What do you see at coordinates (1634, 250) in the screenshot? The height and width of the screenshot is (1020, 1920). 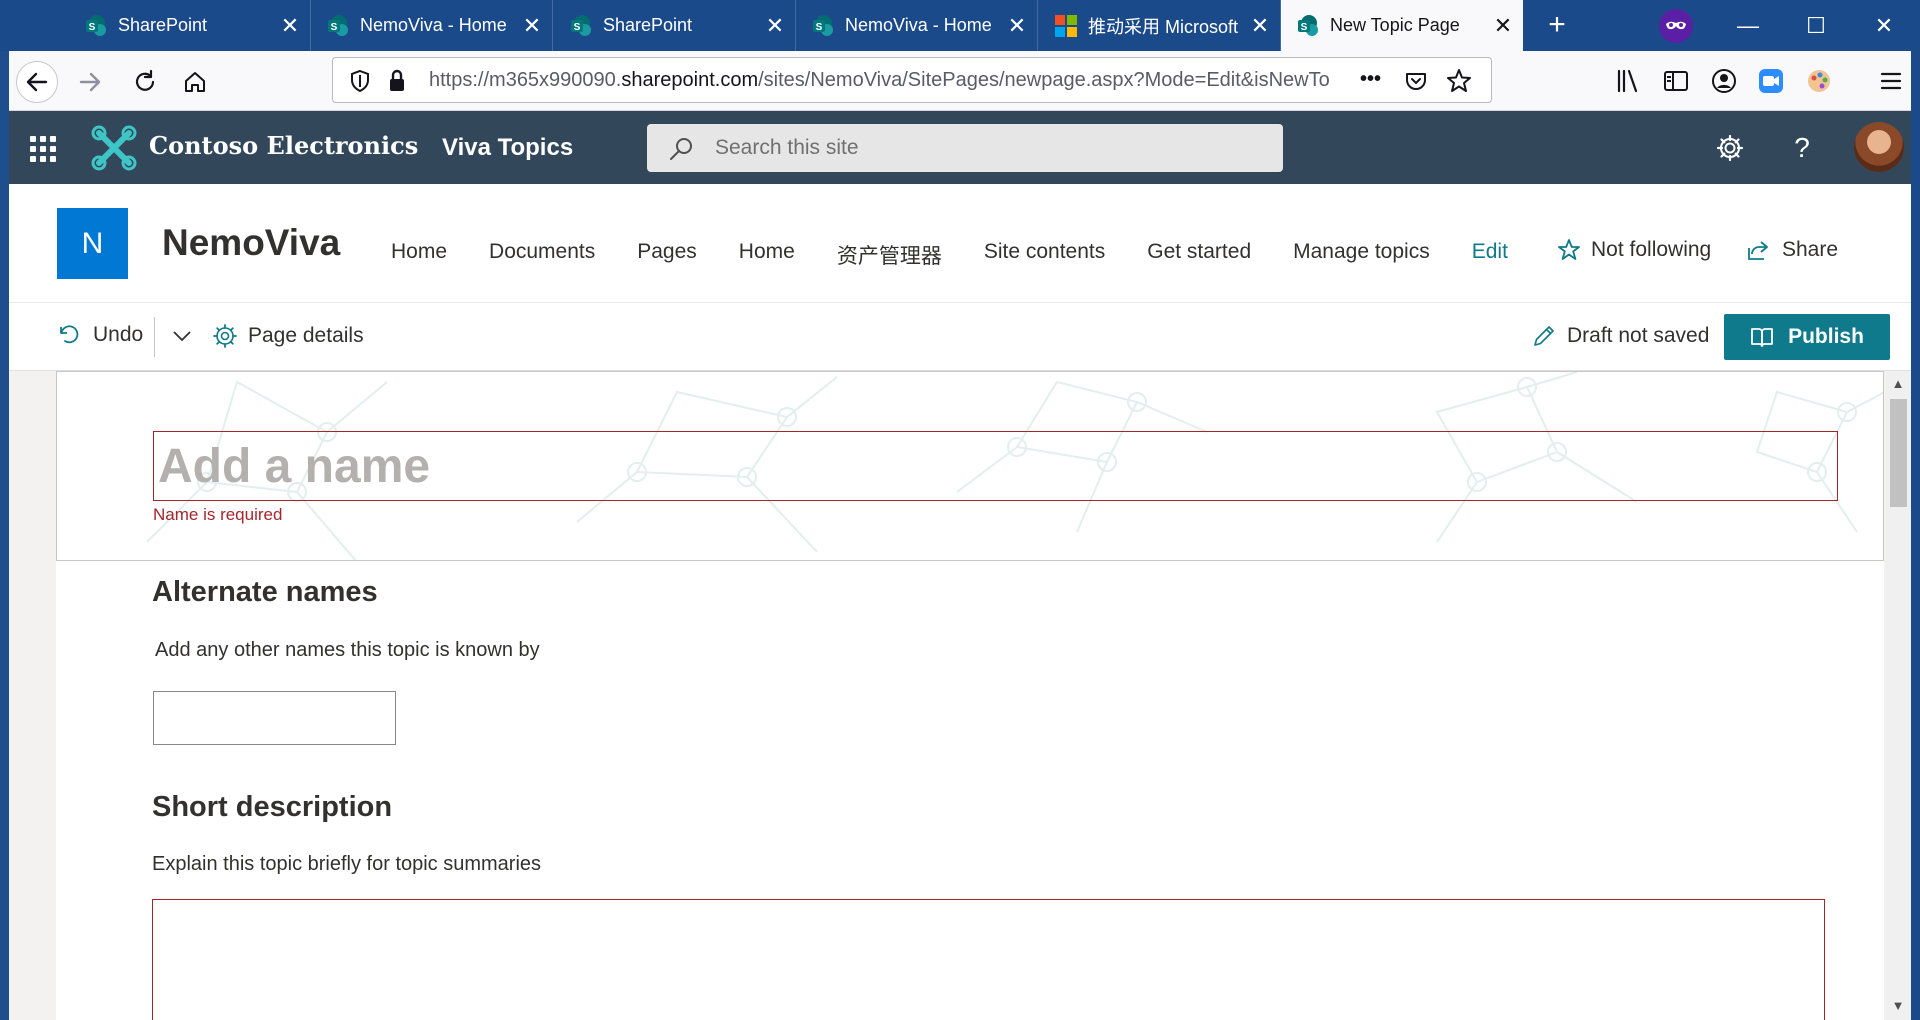 I see `follow-button: Not following` at bounding box center [1634, 250].